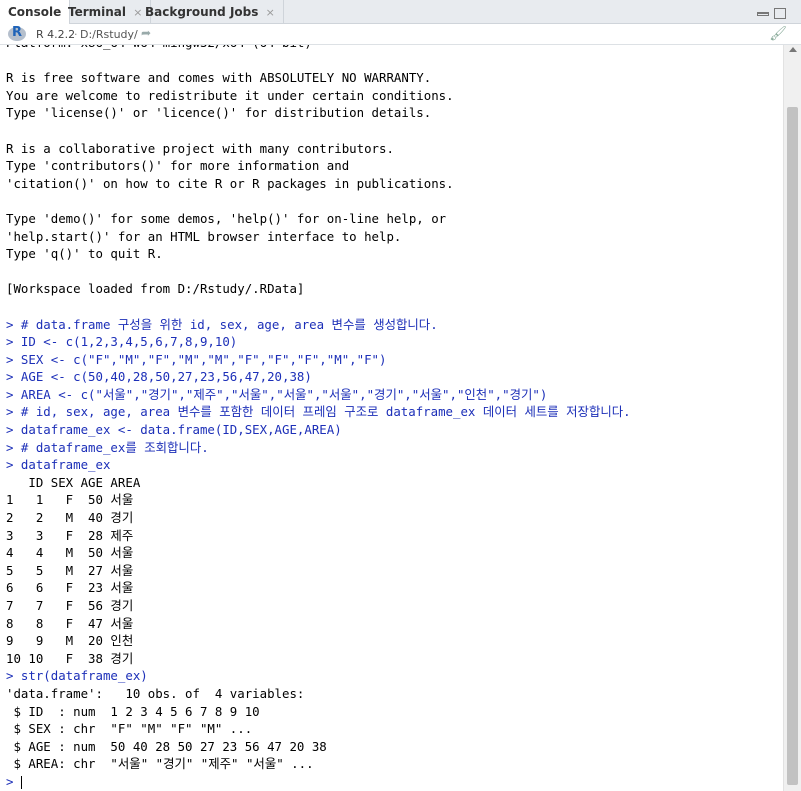  Describe the element at coordinates (70, 658) in the screenshot. I see `console-output-line: 10 10 F 38 경기` at that location.